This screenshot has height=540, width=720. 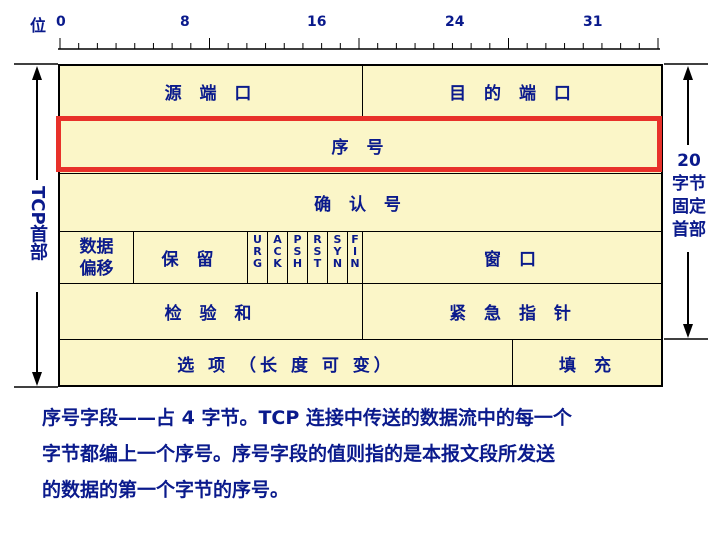 I want to click on row-flags: 数据 偏移 保 留 URG ACK PSH RST SYN FIN 窗 口, so click(x=360, y=258).